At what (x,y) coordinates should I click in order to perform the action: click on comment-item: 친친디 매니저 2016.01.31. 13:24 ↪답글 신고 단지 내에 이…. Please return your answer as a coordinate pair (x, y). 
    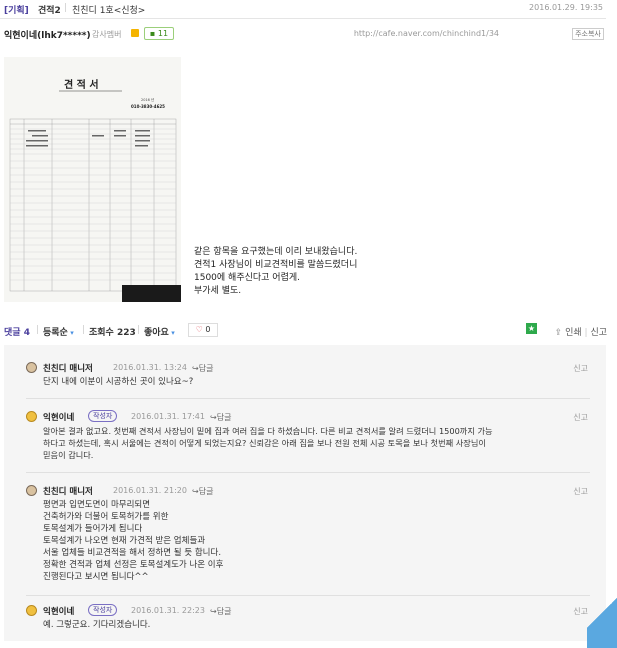
    Looking at the image, I should click on (307, 375).